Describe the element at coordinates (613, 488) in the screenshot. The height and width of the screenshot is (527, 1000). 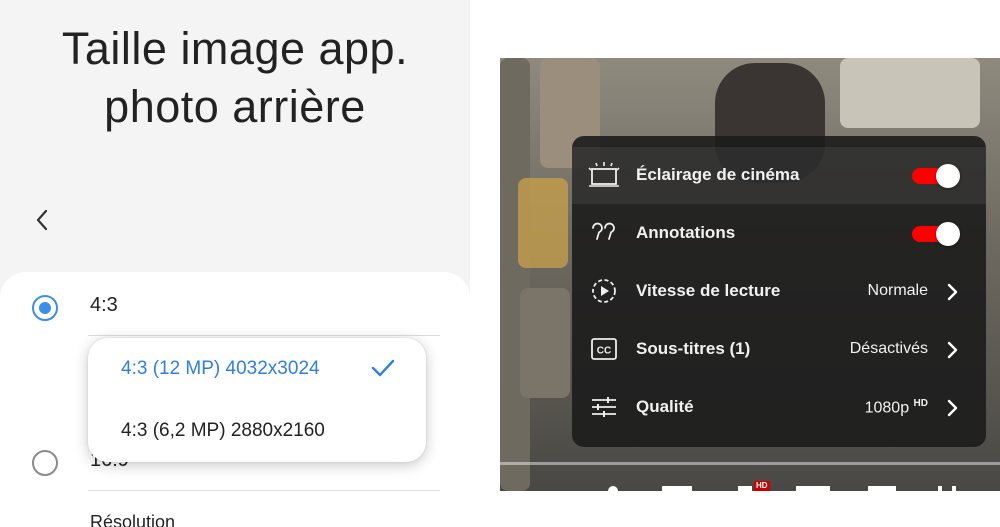
I see `autoplay-icon` at that location.